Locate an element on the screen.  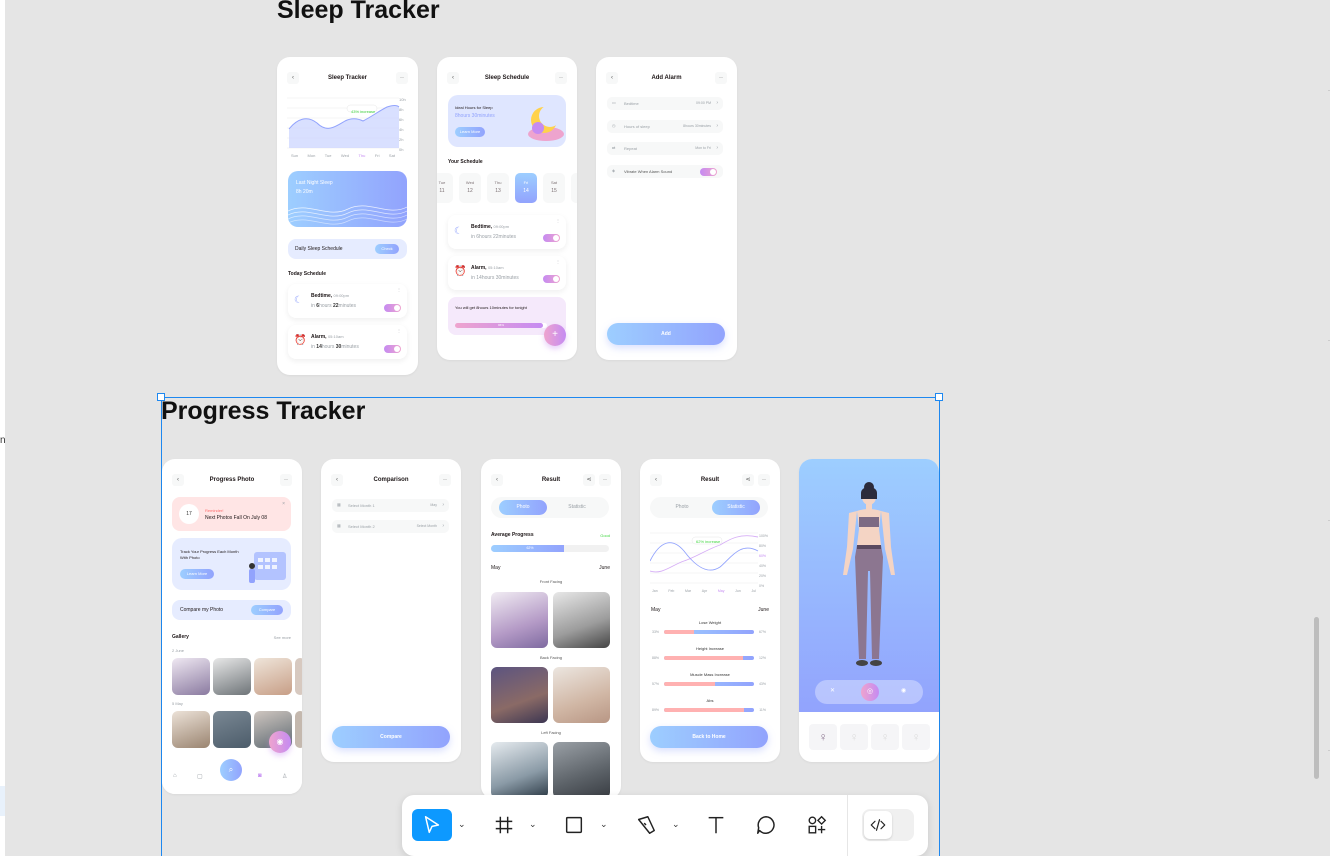
select-month-1: ▦ Select Month 1 May › is located at coordinates (390, 505).